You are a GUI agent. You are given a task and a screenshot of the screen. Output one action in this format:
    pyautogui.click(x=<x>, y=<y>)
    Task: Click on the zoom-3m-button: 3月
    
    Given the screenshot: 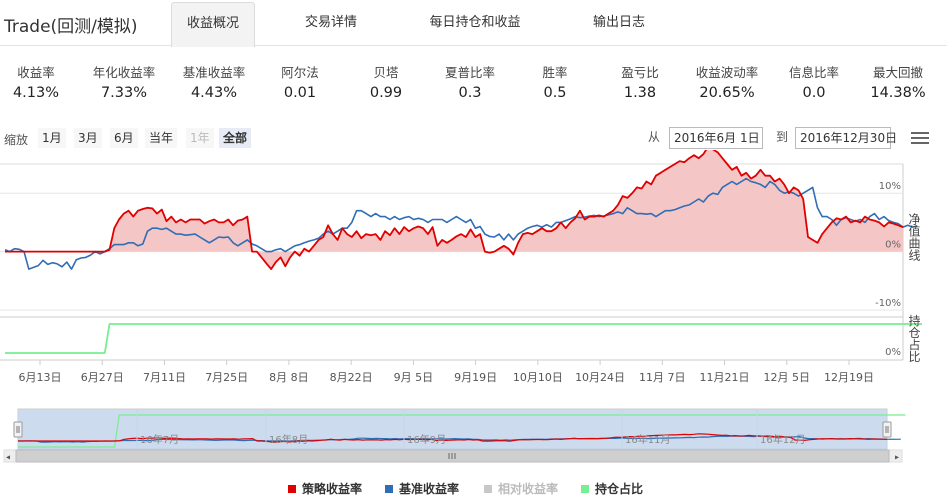 What is the action you would take?
    pyautogui.click(x=88, y=138)
    